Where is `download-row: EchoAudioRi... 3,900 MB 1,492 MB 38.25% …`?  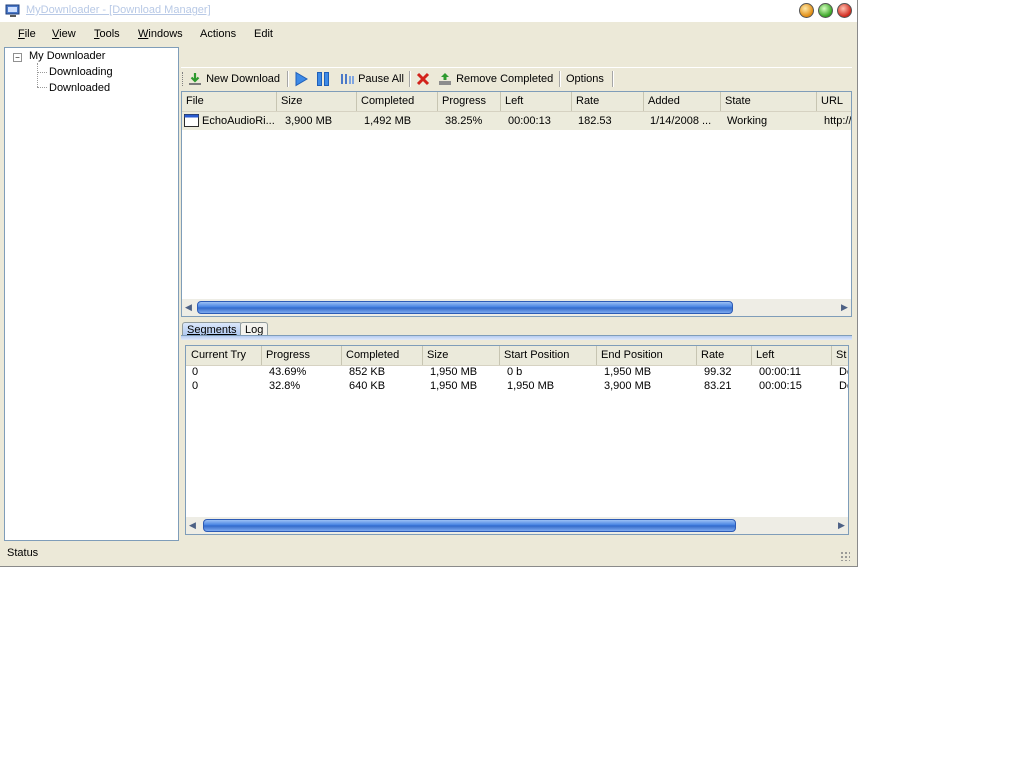 download-row: EchoAudioRi... 3,900 MB 1,492 MB 38.25% … is located at coordinates (517, 121).